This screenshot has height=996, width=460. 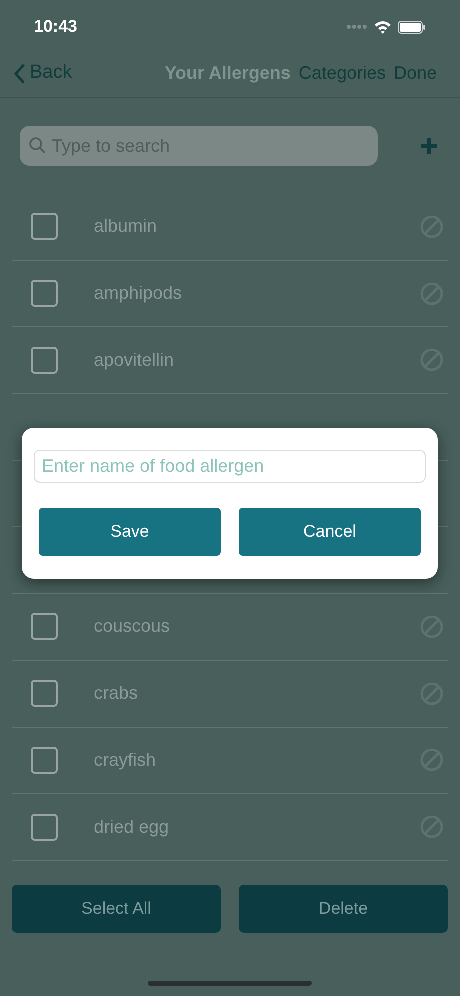 I want to click on allergen-name: dried egg, so click(x=132, y=827).